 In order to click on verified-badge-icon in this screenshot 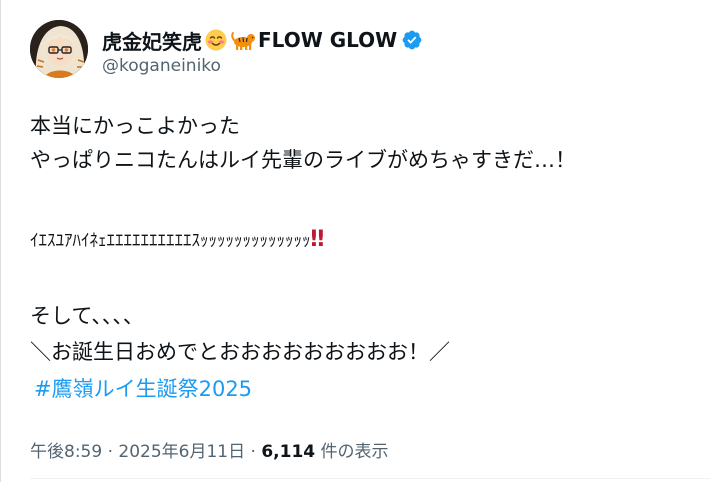, I will do `click(412, 40)`.